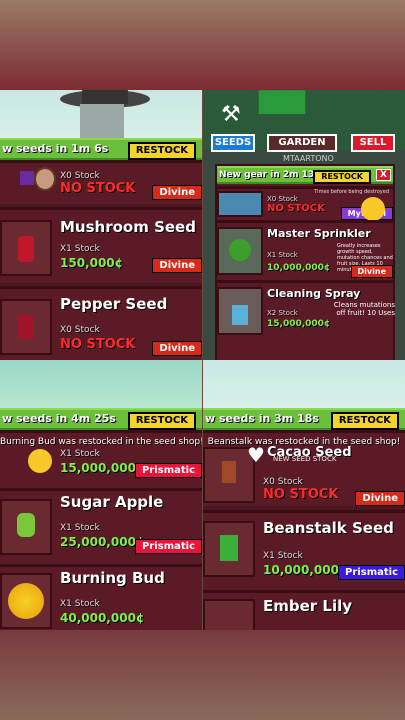 Image resolution: width=405 pixels, height=720 pixels. I want to click on timer-bar: w seeds in 4m 25s RESTOCK, so click(101, 419).